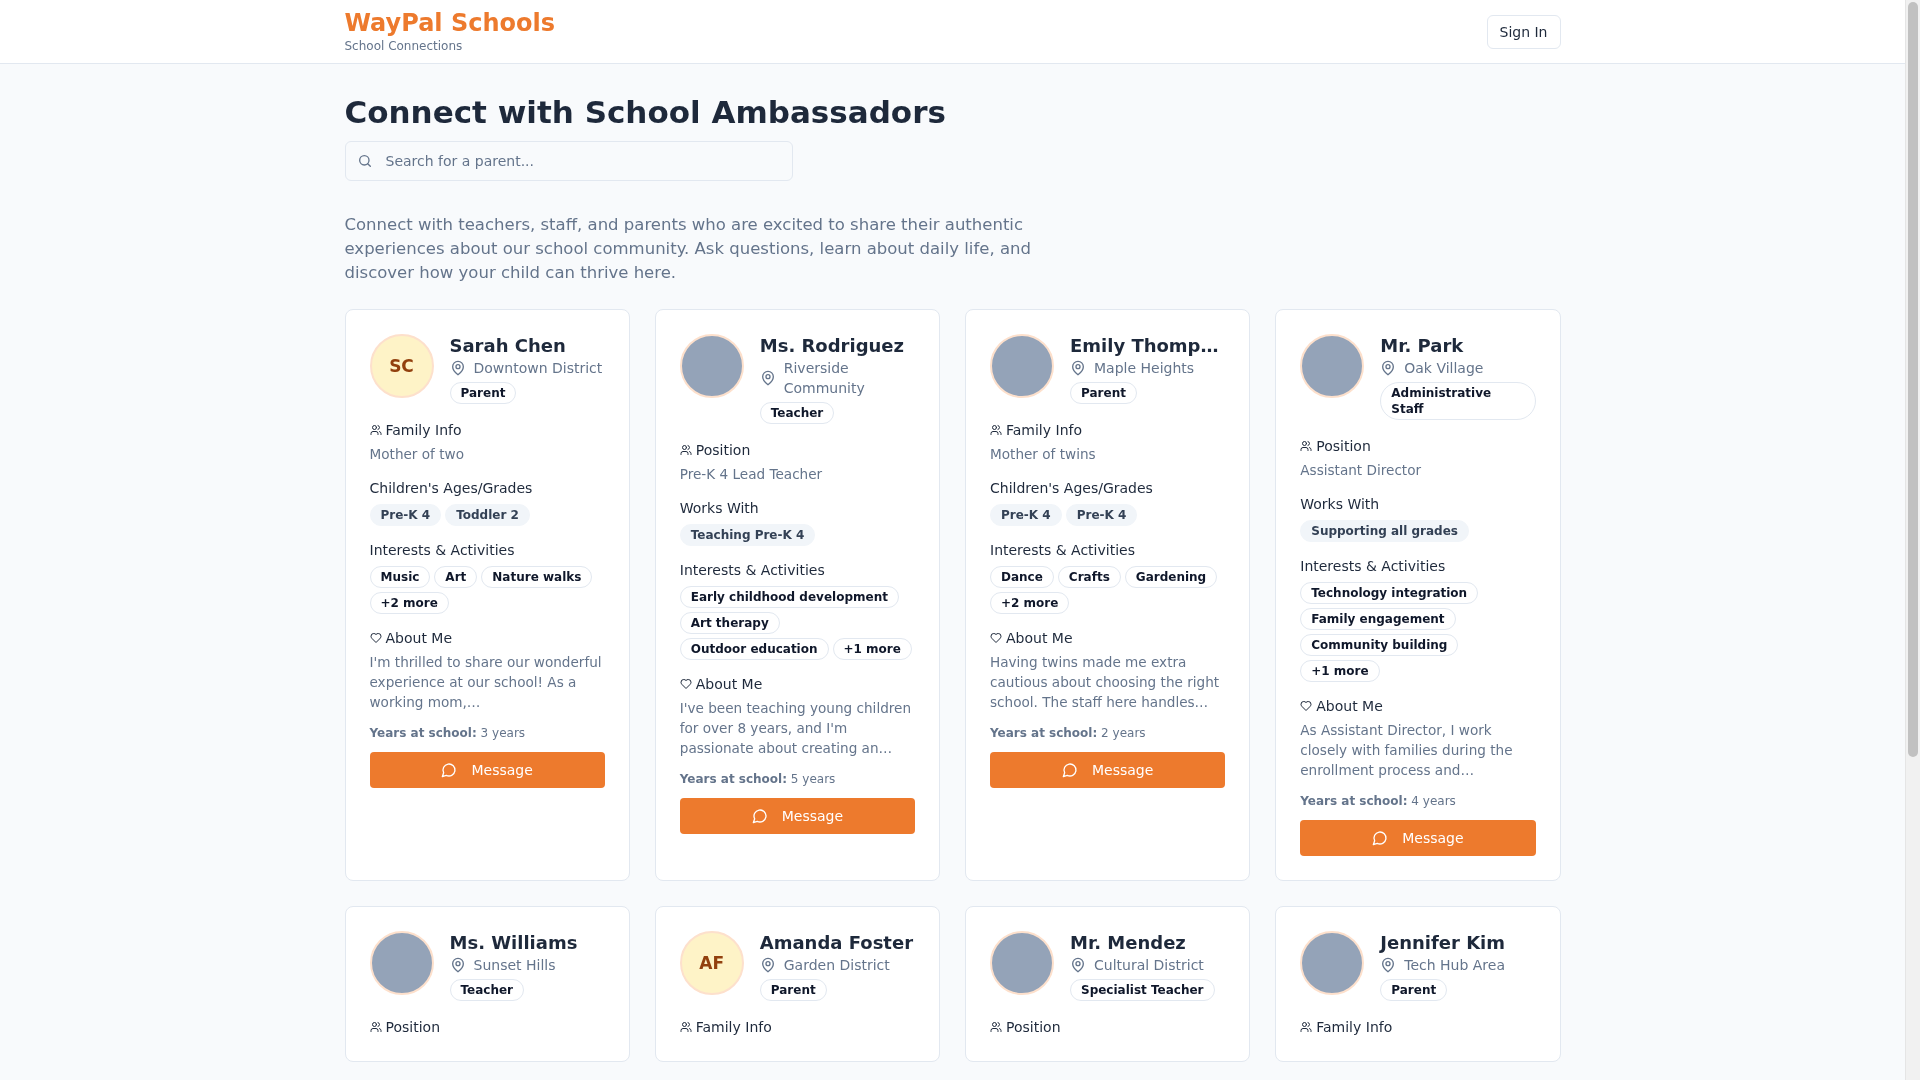 Image resolution: width=1920 pixels, height=1080 pixels. I want to click on person-name: Sarah Chen, so click(507, 346).